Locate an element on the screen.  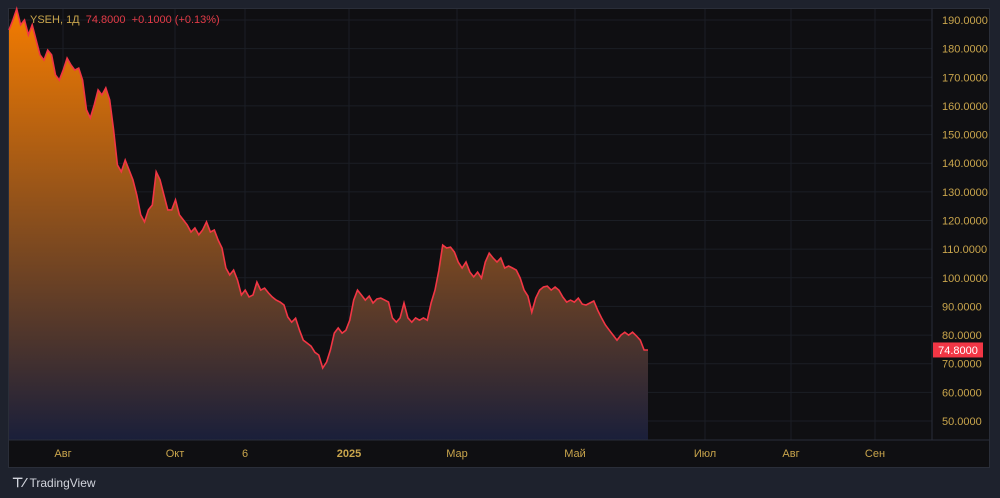
x-tick-label: 6 is located at coordinates (245, 454).